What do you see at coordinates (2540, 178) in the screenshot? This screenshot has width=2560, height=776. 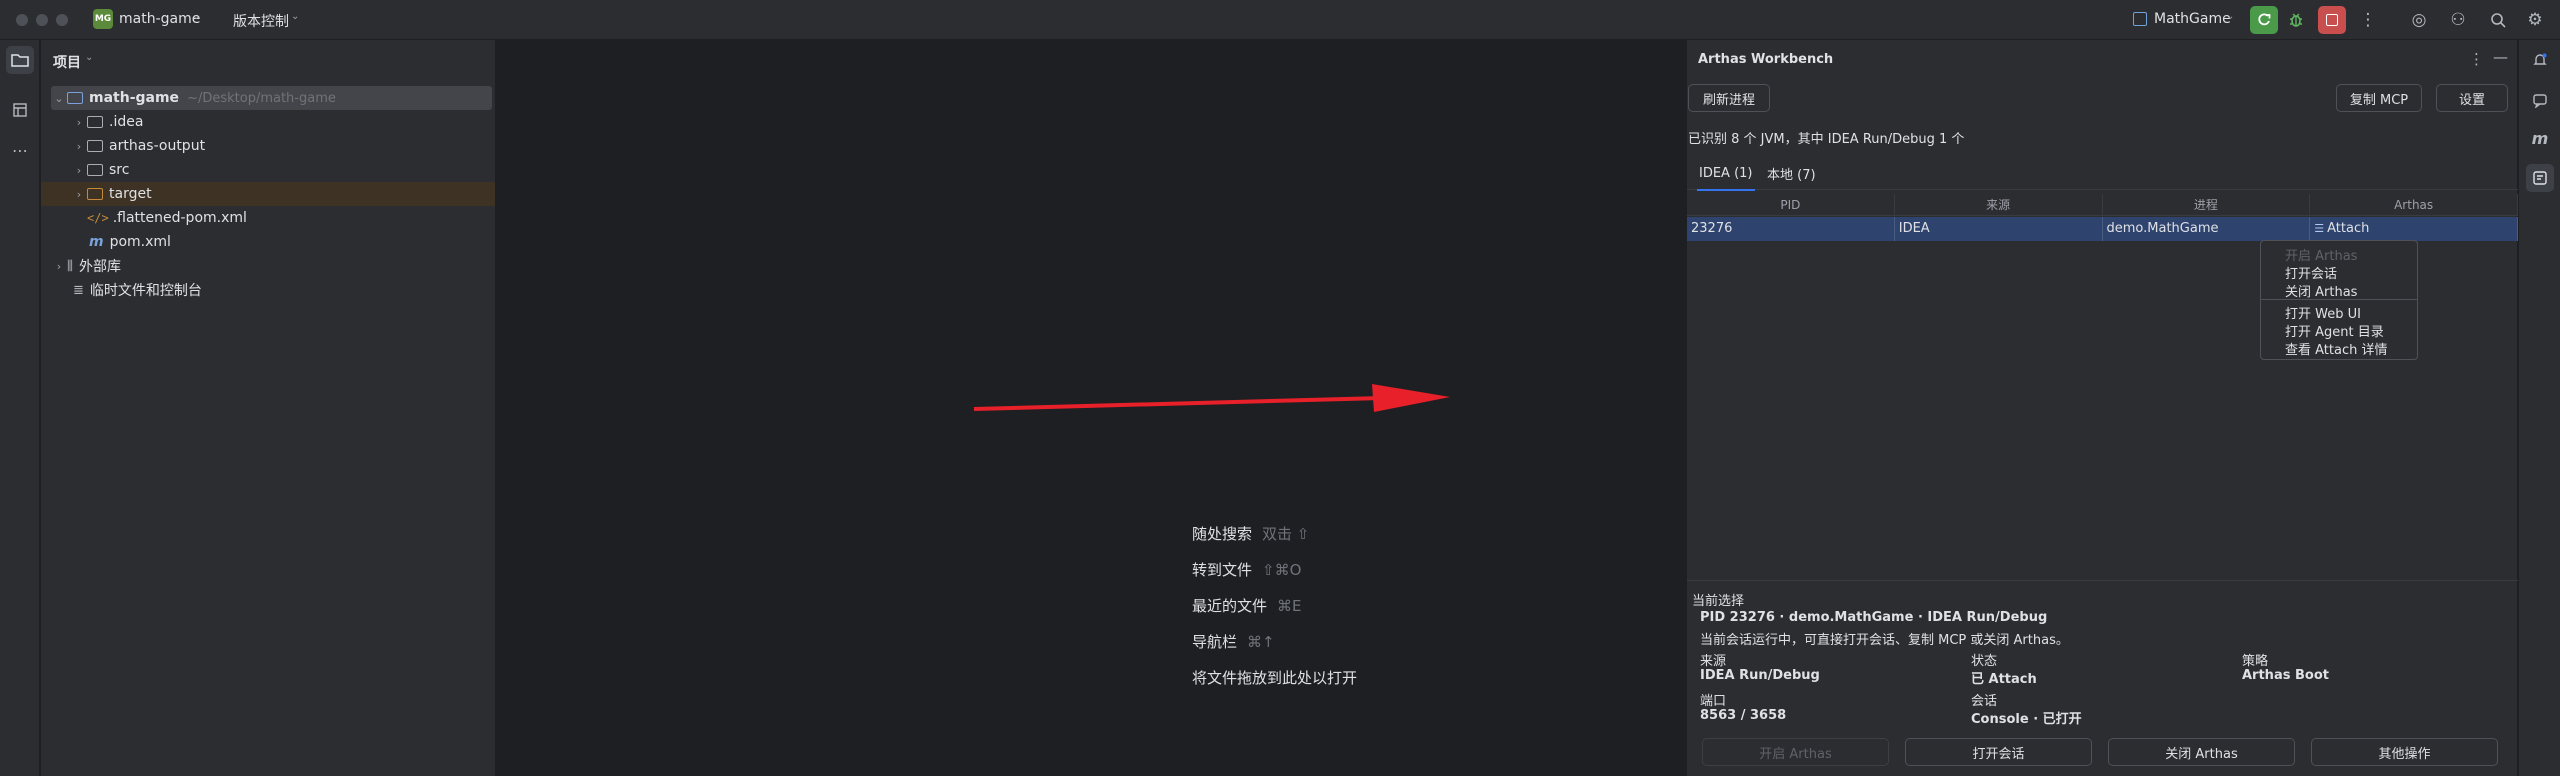 I see `arthas-workbench-icon` at bounding box center [2540, 178].